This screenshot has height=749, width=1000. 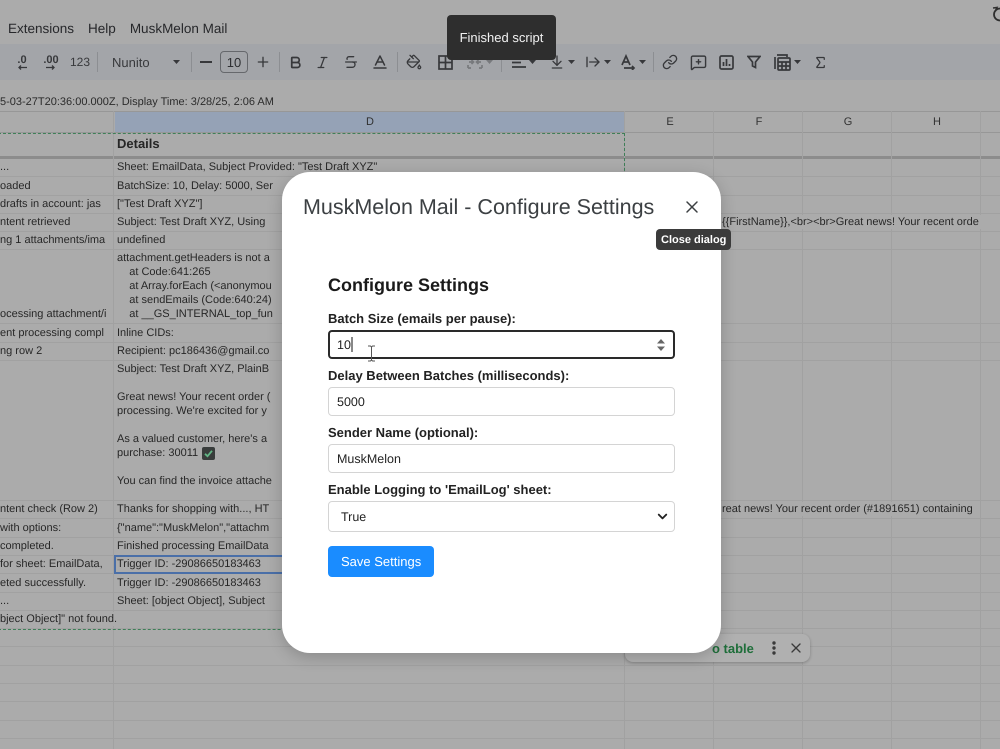 What do you see at coordinates (501, 401) in the screenshot?
I see `number-field: 5000` at bounding box center [501, 401].